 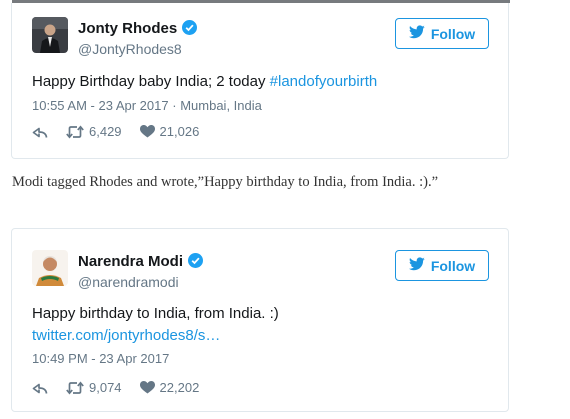 What do you see at coordinates (128, 282) in the screenshot?
I see `handle: @narendramodi` at bounding box center [128, 282].